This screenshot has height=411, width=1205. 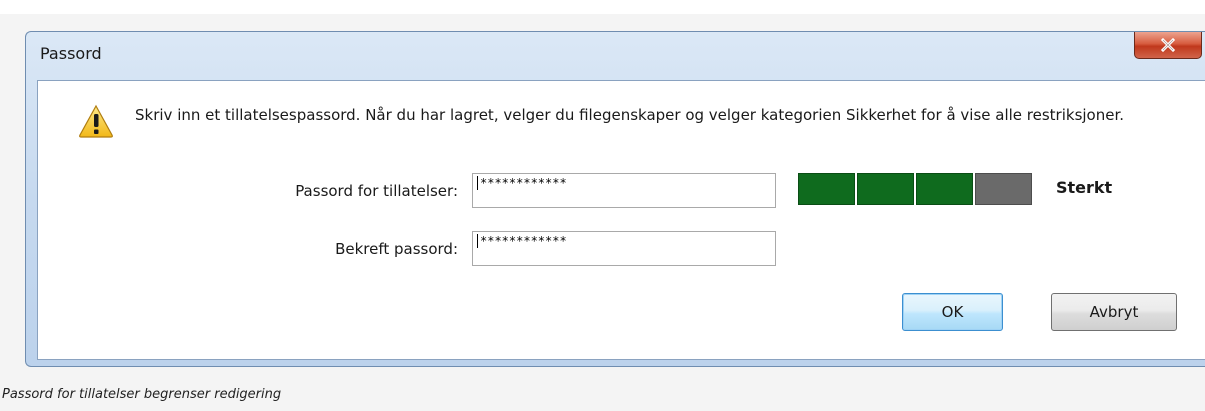 What do you see at coordinates (615, 55) in the screenshot?
I see `title-bar: Passord` at bounding box center [615, 55].